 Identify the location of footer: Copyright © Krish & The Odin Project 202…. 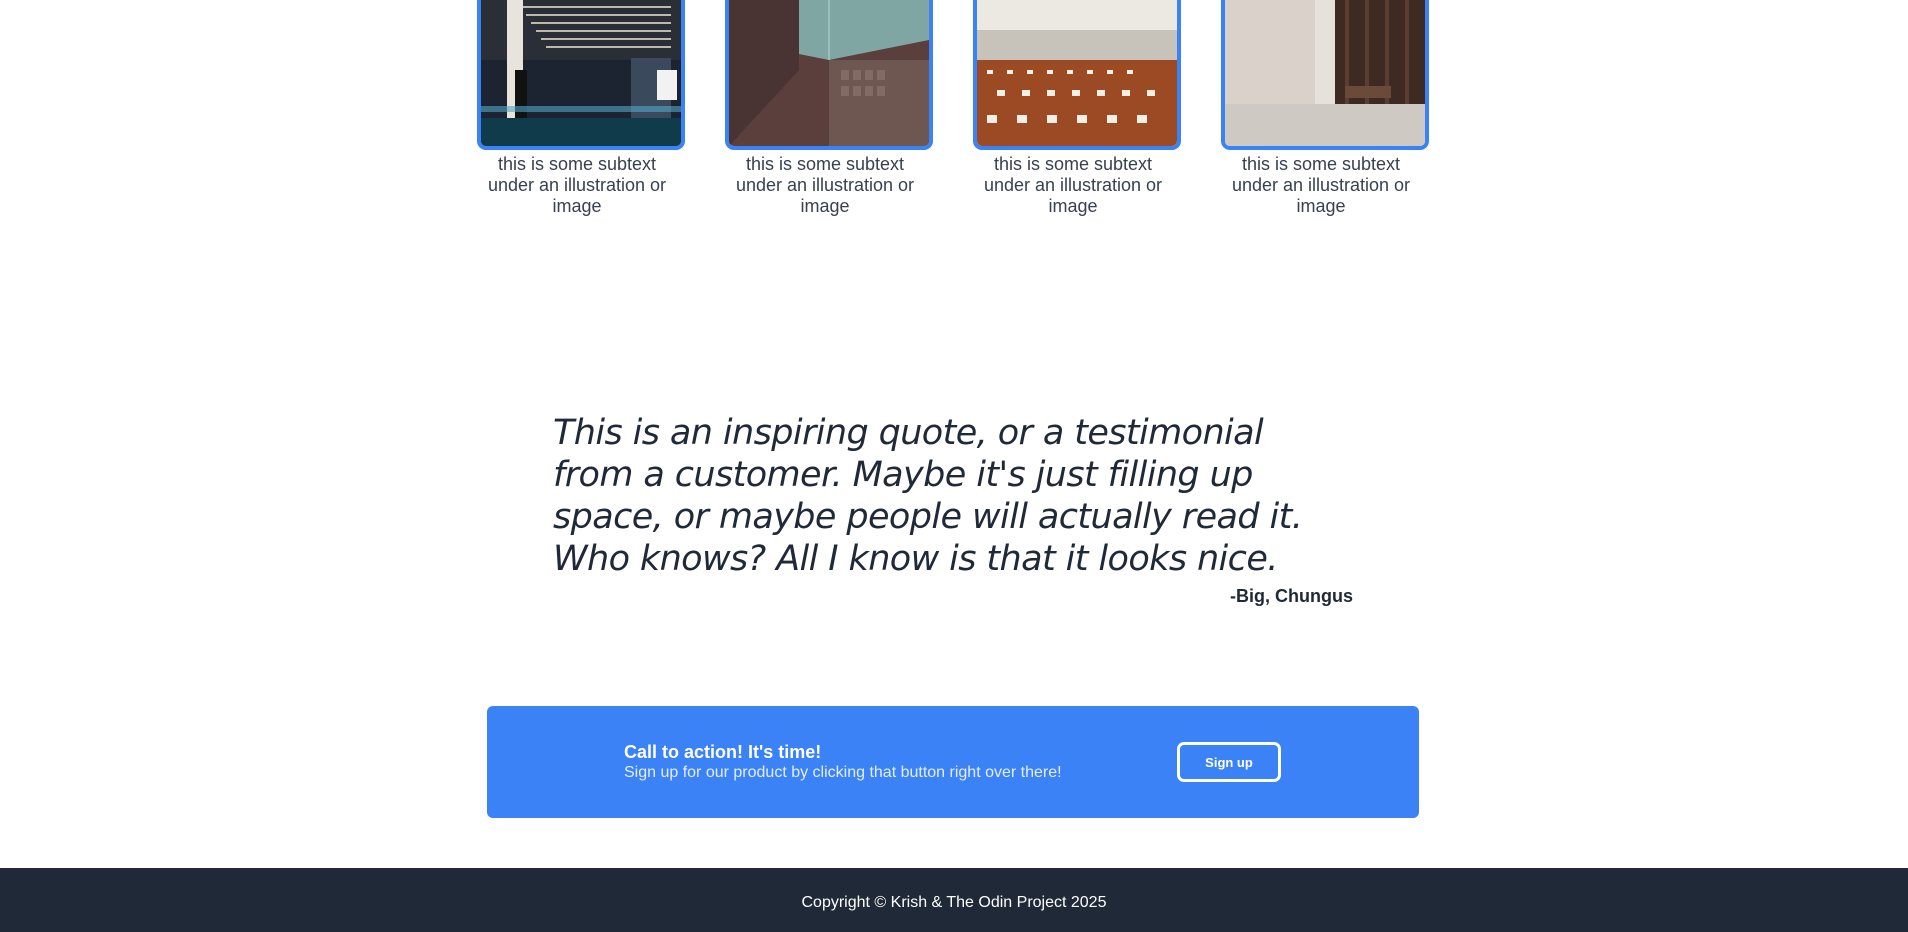
(954, 900).